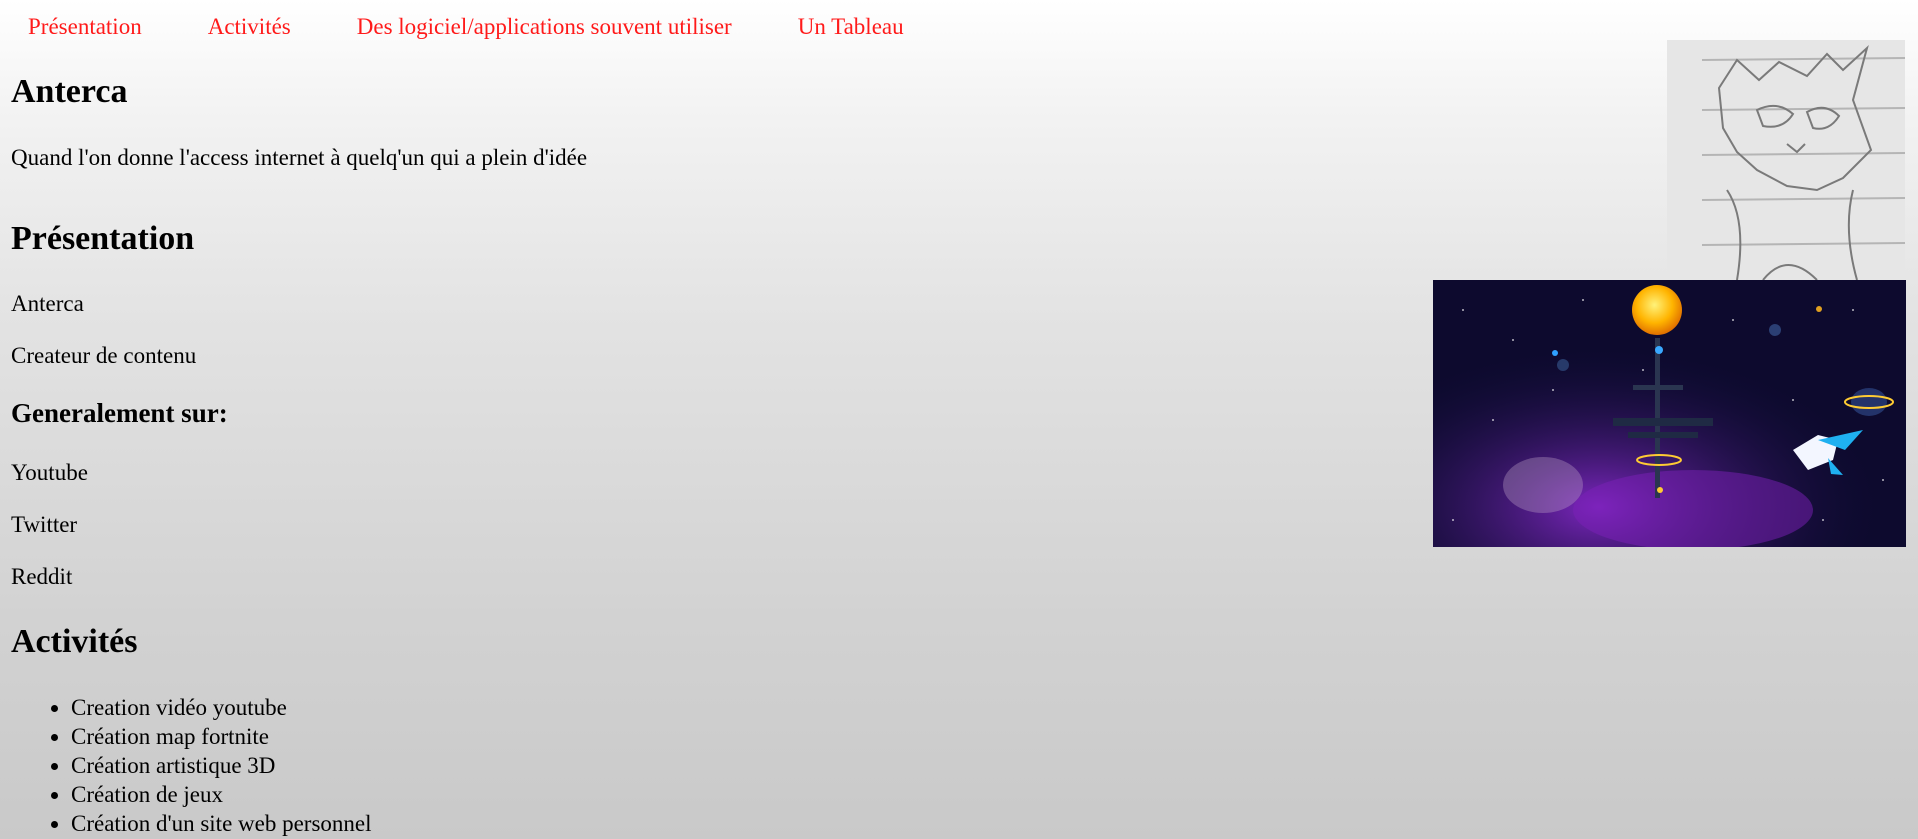 The height and width of the screenshot is (839, 1918). Describe the element at coordinates (42, 576) in the screenshot. I see `platform-reddit: Reddit` at that location.